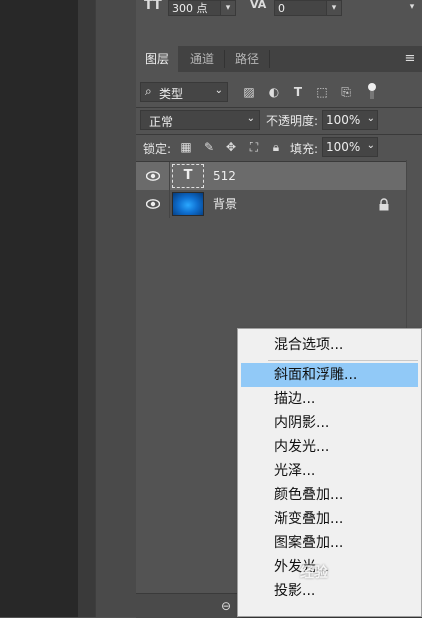 The height and width of the screenshot is (618, 422). What do you see at coordinates (384, 204) in the screenshot?
I see `lock-icon` at bounding box center [384, 204].